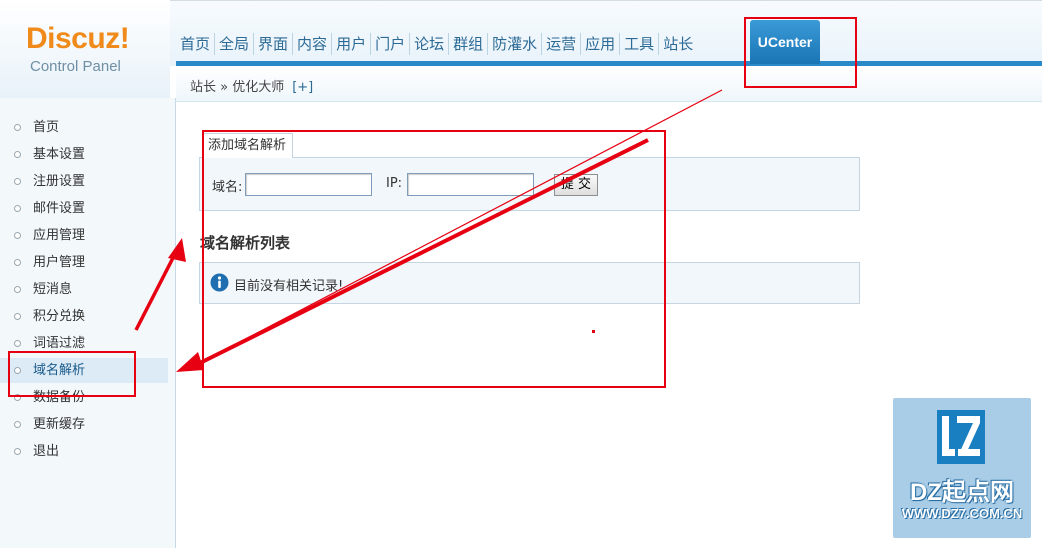 The height and width of the screenshot is (548, 1042). I want to click on sidebar-item-home: 首页, so click(84, 127).